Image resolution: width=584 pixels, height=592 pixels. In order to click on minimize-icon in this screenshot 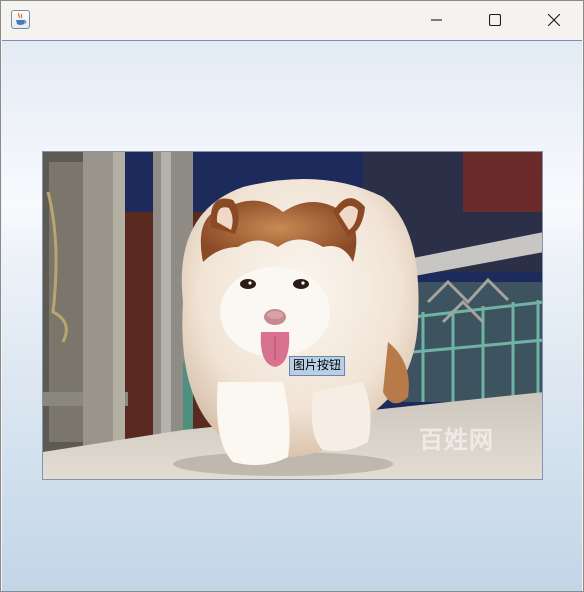, I will do `click(436, 20)`.